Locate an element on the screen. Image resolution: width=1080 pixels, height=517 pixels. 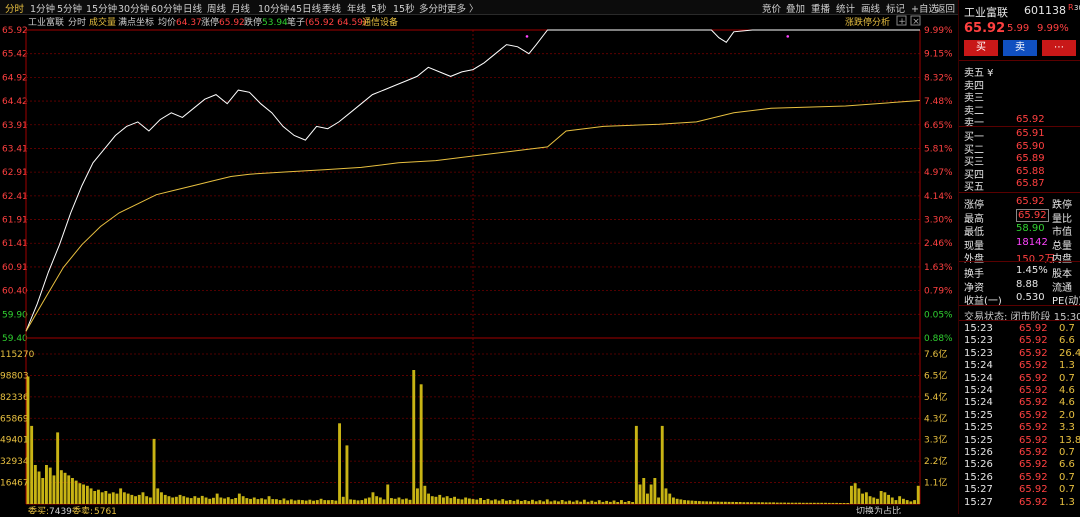
tick-time: 15:24 is located at coordinates (978, 403).